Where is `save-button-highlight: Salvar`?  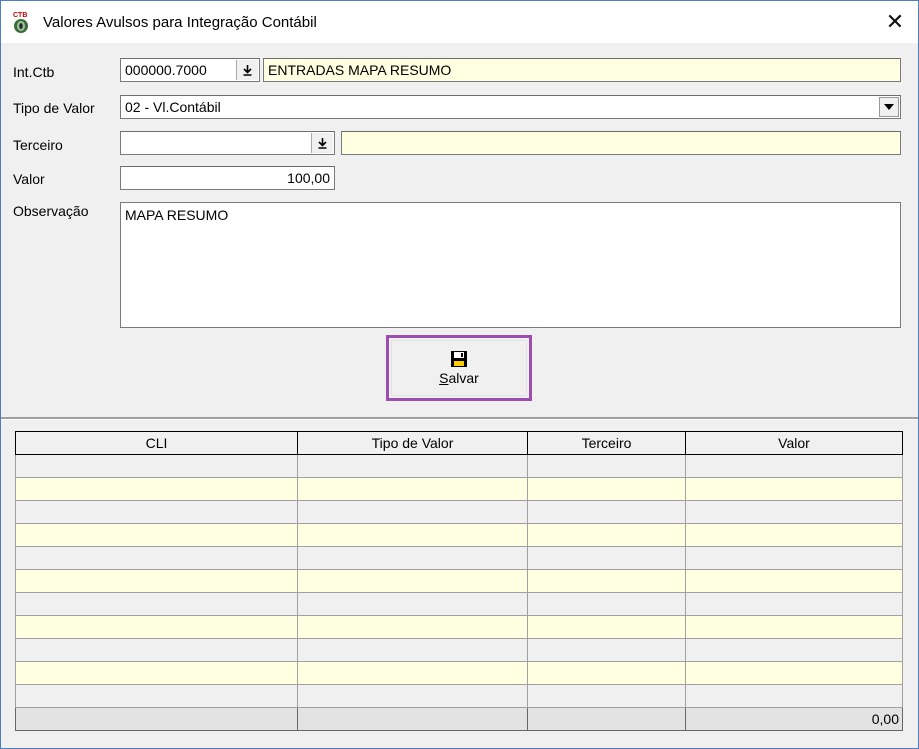
save-button-highlight: Salvar is located at coordinates (459, 368).